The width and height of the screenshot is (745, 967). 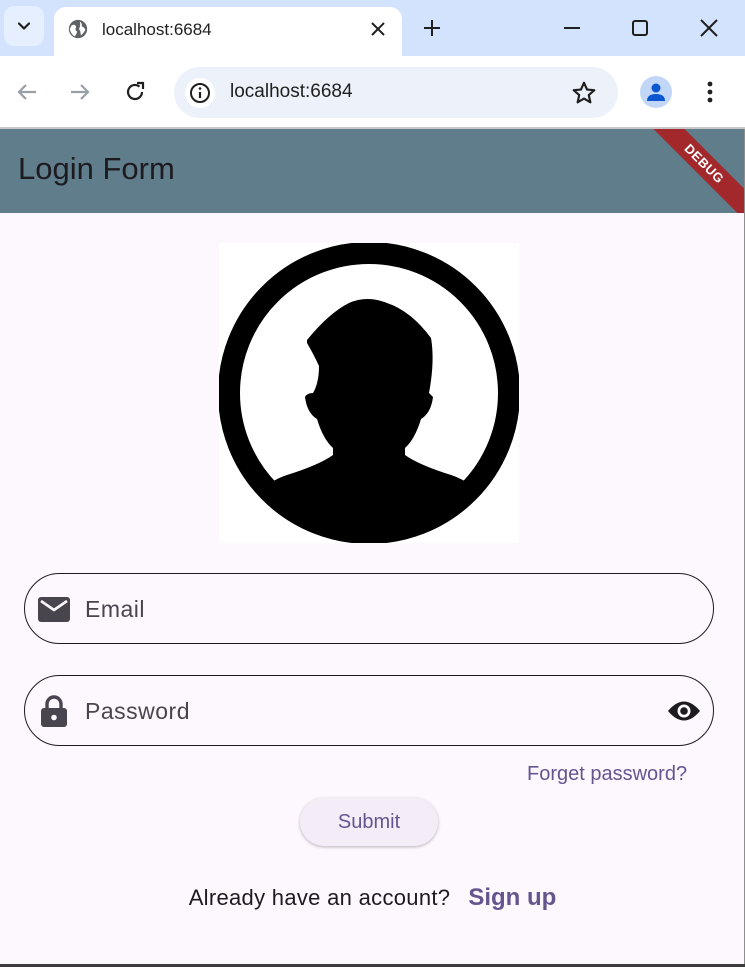 I want to click on maximize-button, so click(x=640, y=28).